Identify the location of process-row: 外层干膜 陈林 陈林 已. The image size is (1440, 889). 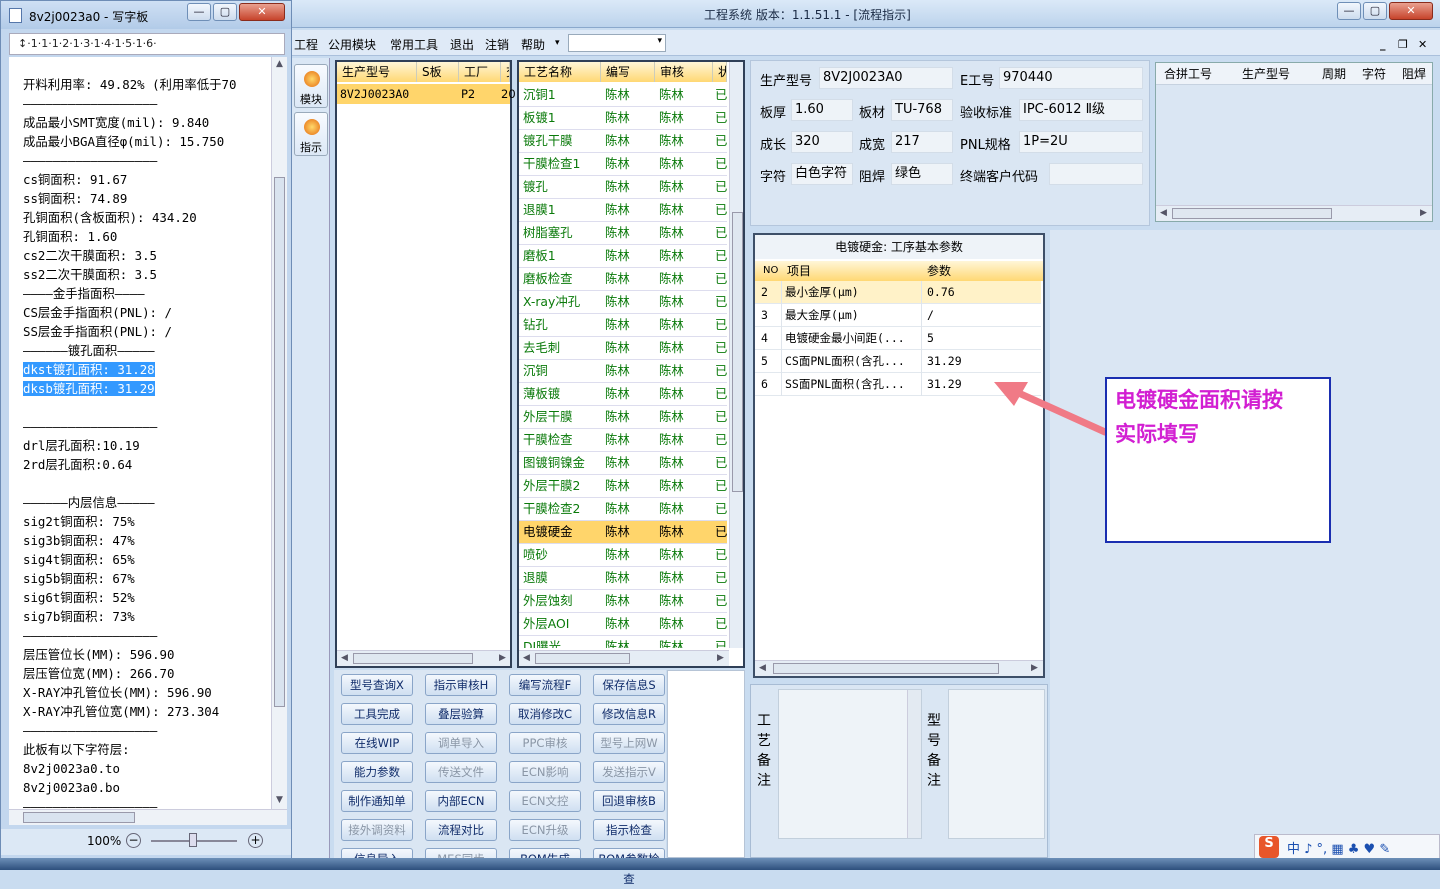
(623, 417).